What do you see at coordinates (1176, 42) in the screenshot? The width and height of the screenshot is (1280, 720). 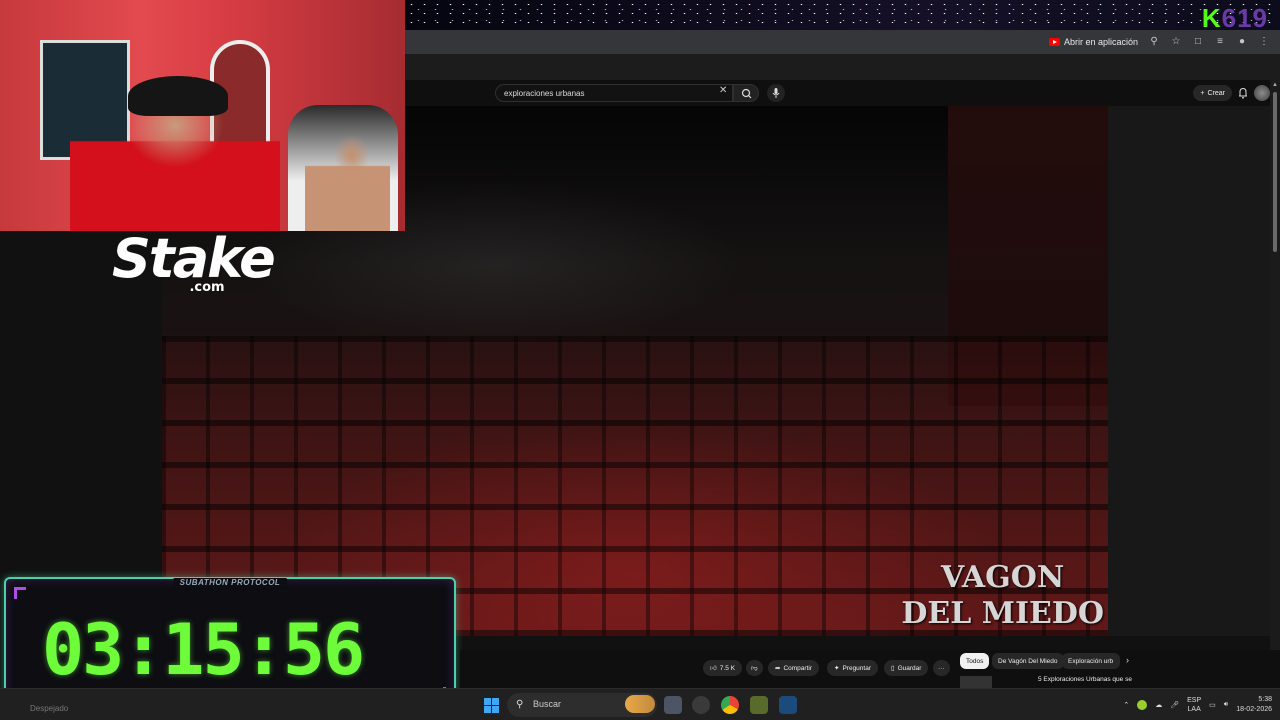 I see `star-icon: ☆` at bounding box center [1176, 42].